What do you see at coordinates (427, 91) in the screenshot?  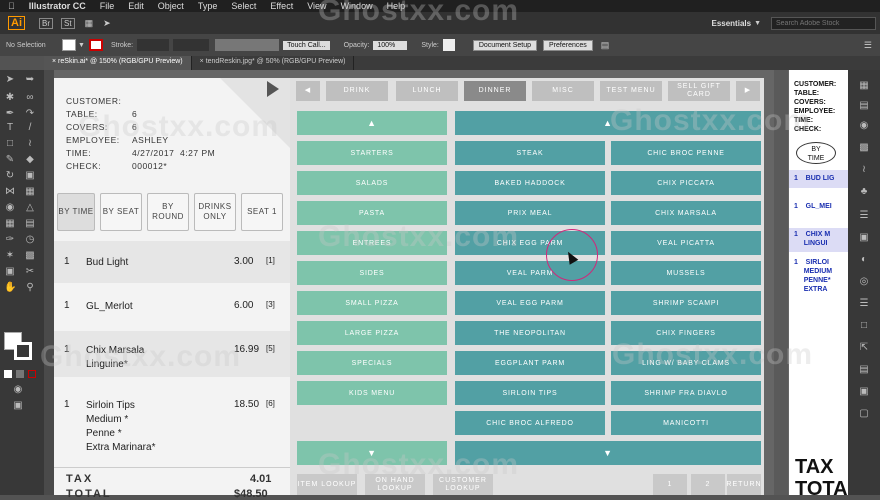 I see `category-lunch: LUNCH` at bounding box center [427, 91].